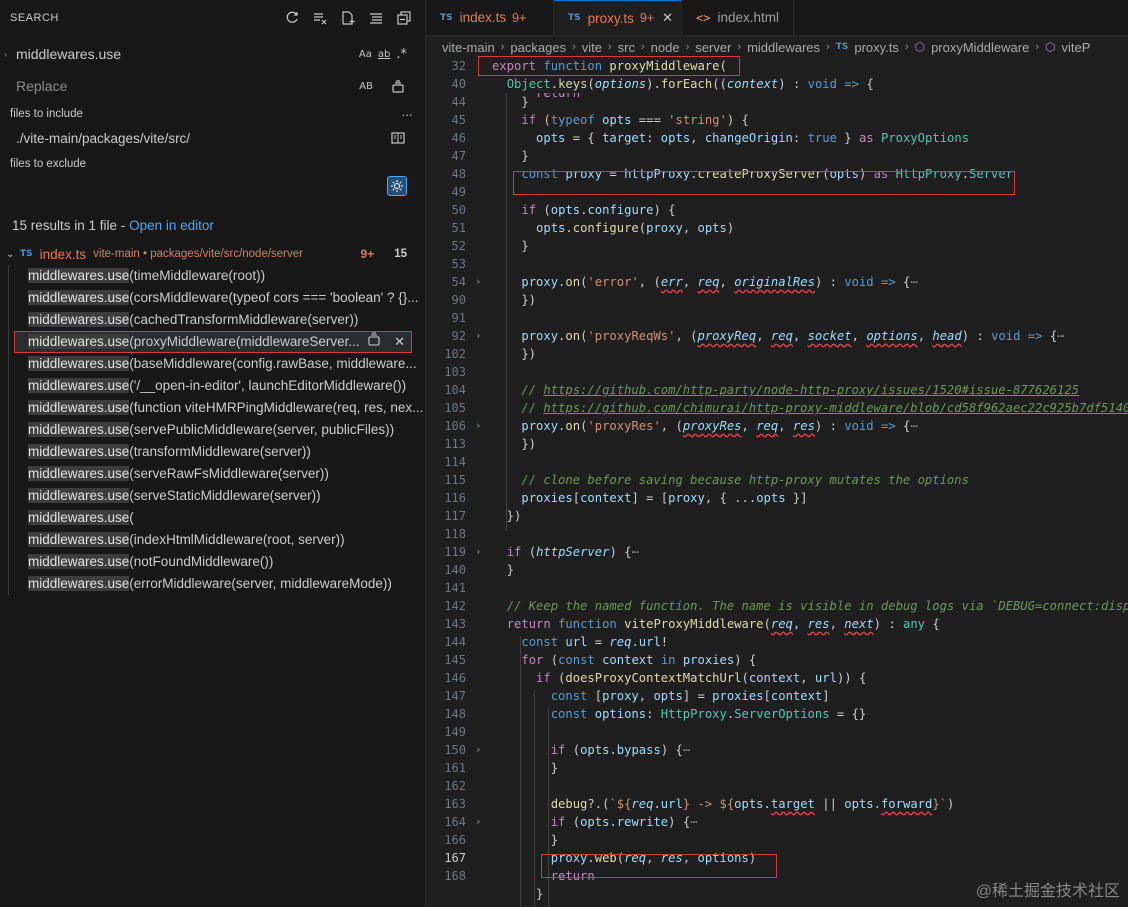  What do you see at coordinates (458, 264) in the screenshot?
I see `code-line: 53` at bounding box center [458, 264].